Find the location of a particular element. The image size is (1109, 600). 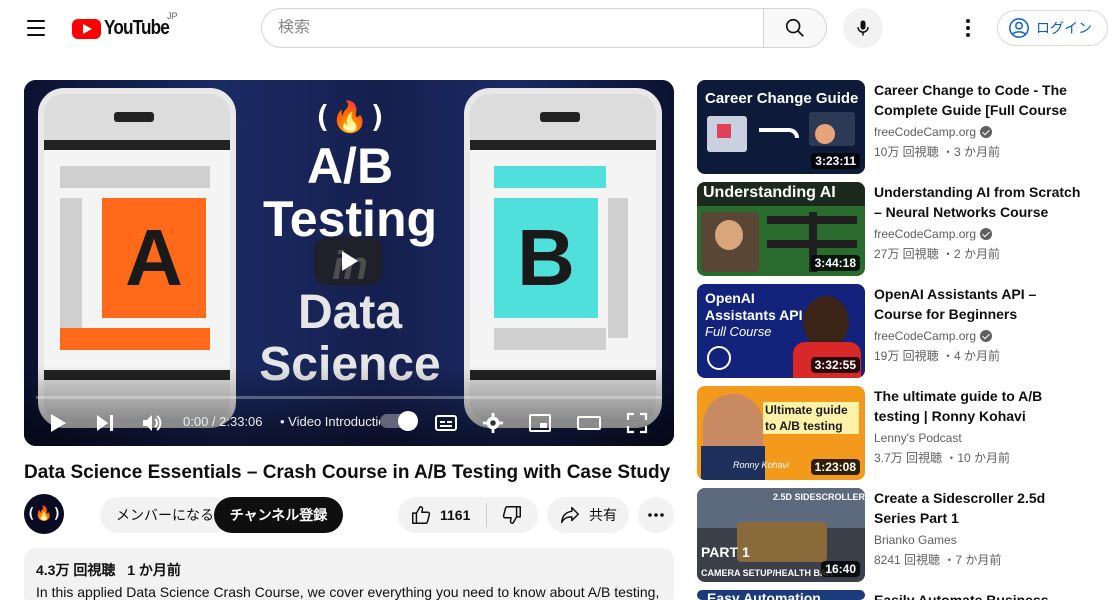

channel-name: Lenny's Podcast is located at coordinates (918, 438).